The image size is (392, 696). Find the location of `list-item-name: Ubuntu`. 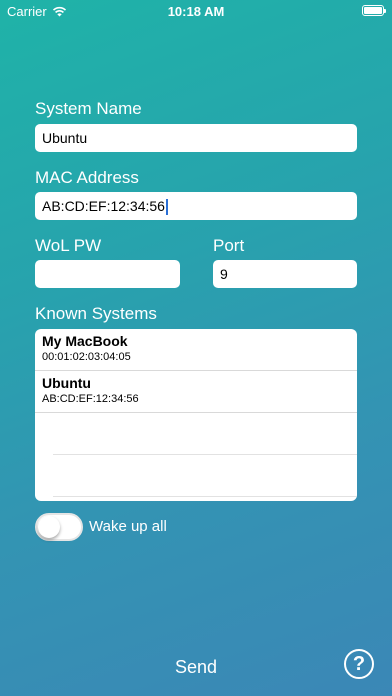

list-item-name: Ubuntu is located at coordinates (66, 383).